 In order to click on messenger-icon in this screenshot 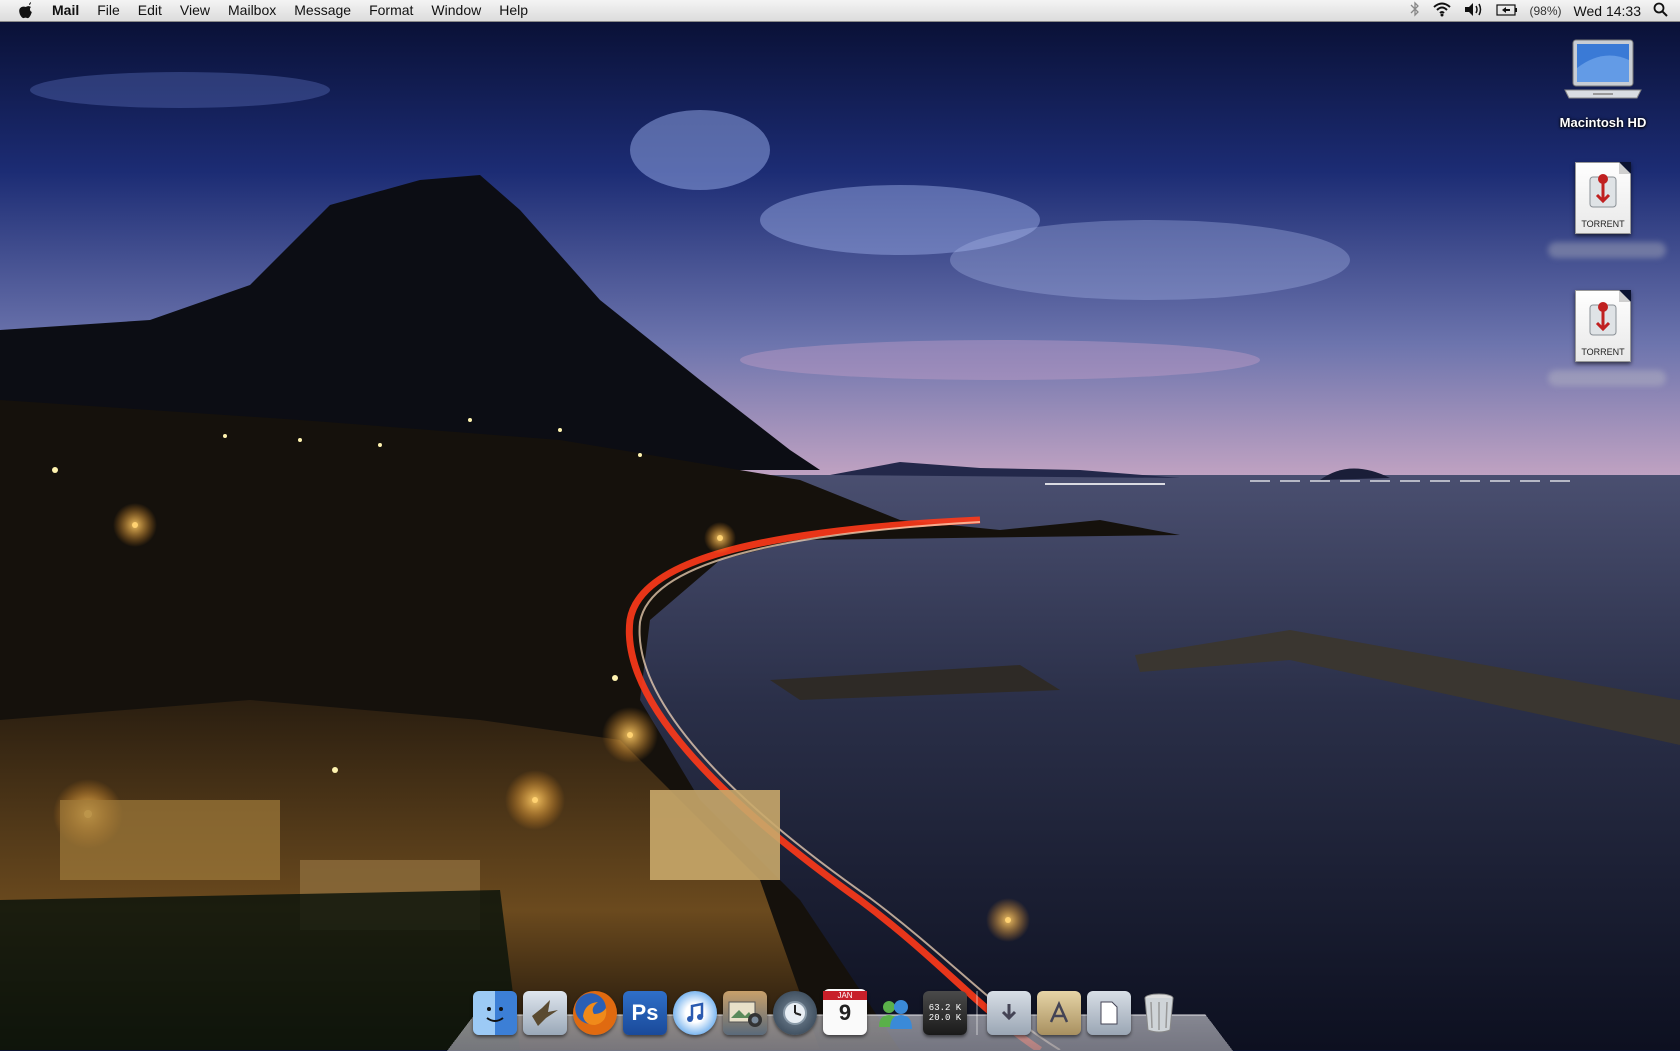, I will do `click(895, 1013)`.